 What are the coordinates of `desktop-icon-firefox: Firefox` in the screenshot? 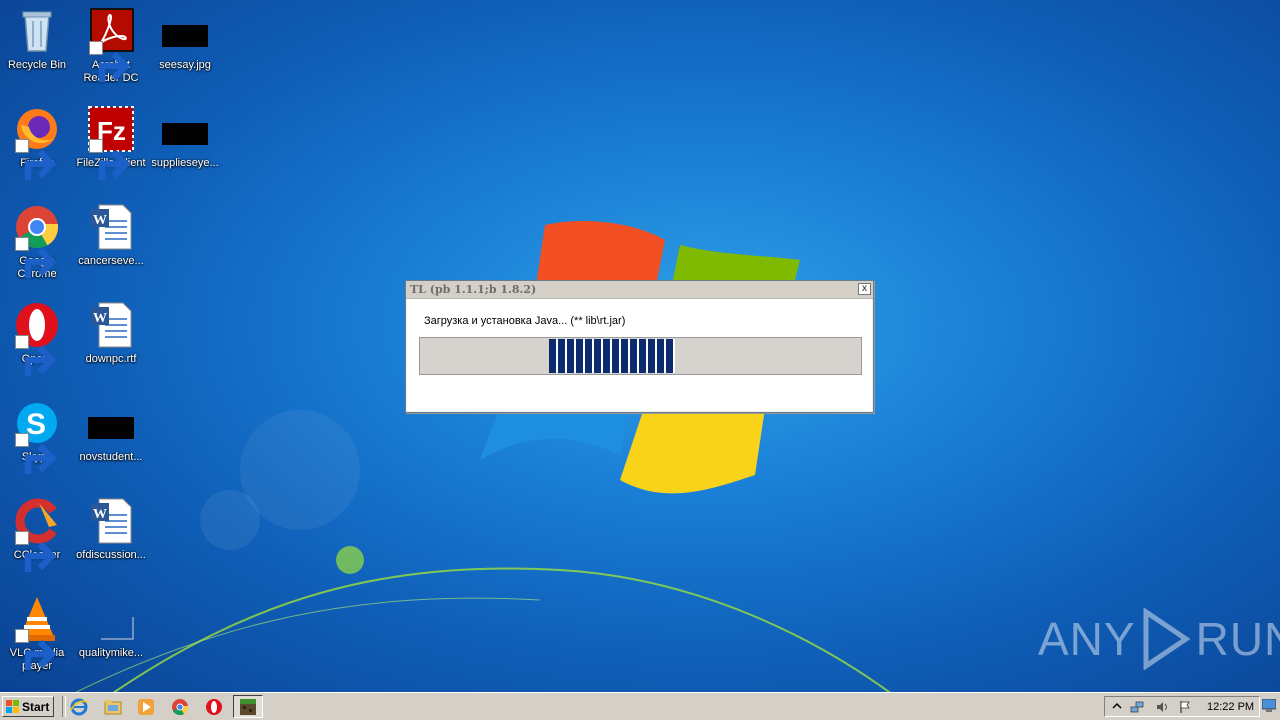 It's located at (37, 142).